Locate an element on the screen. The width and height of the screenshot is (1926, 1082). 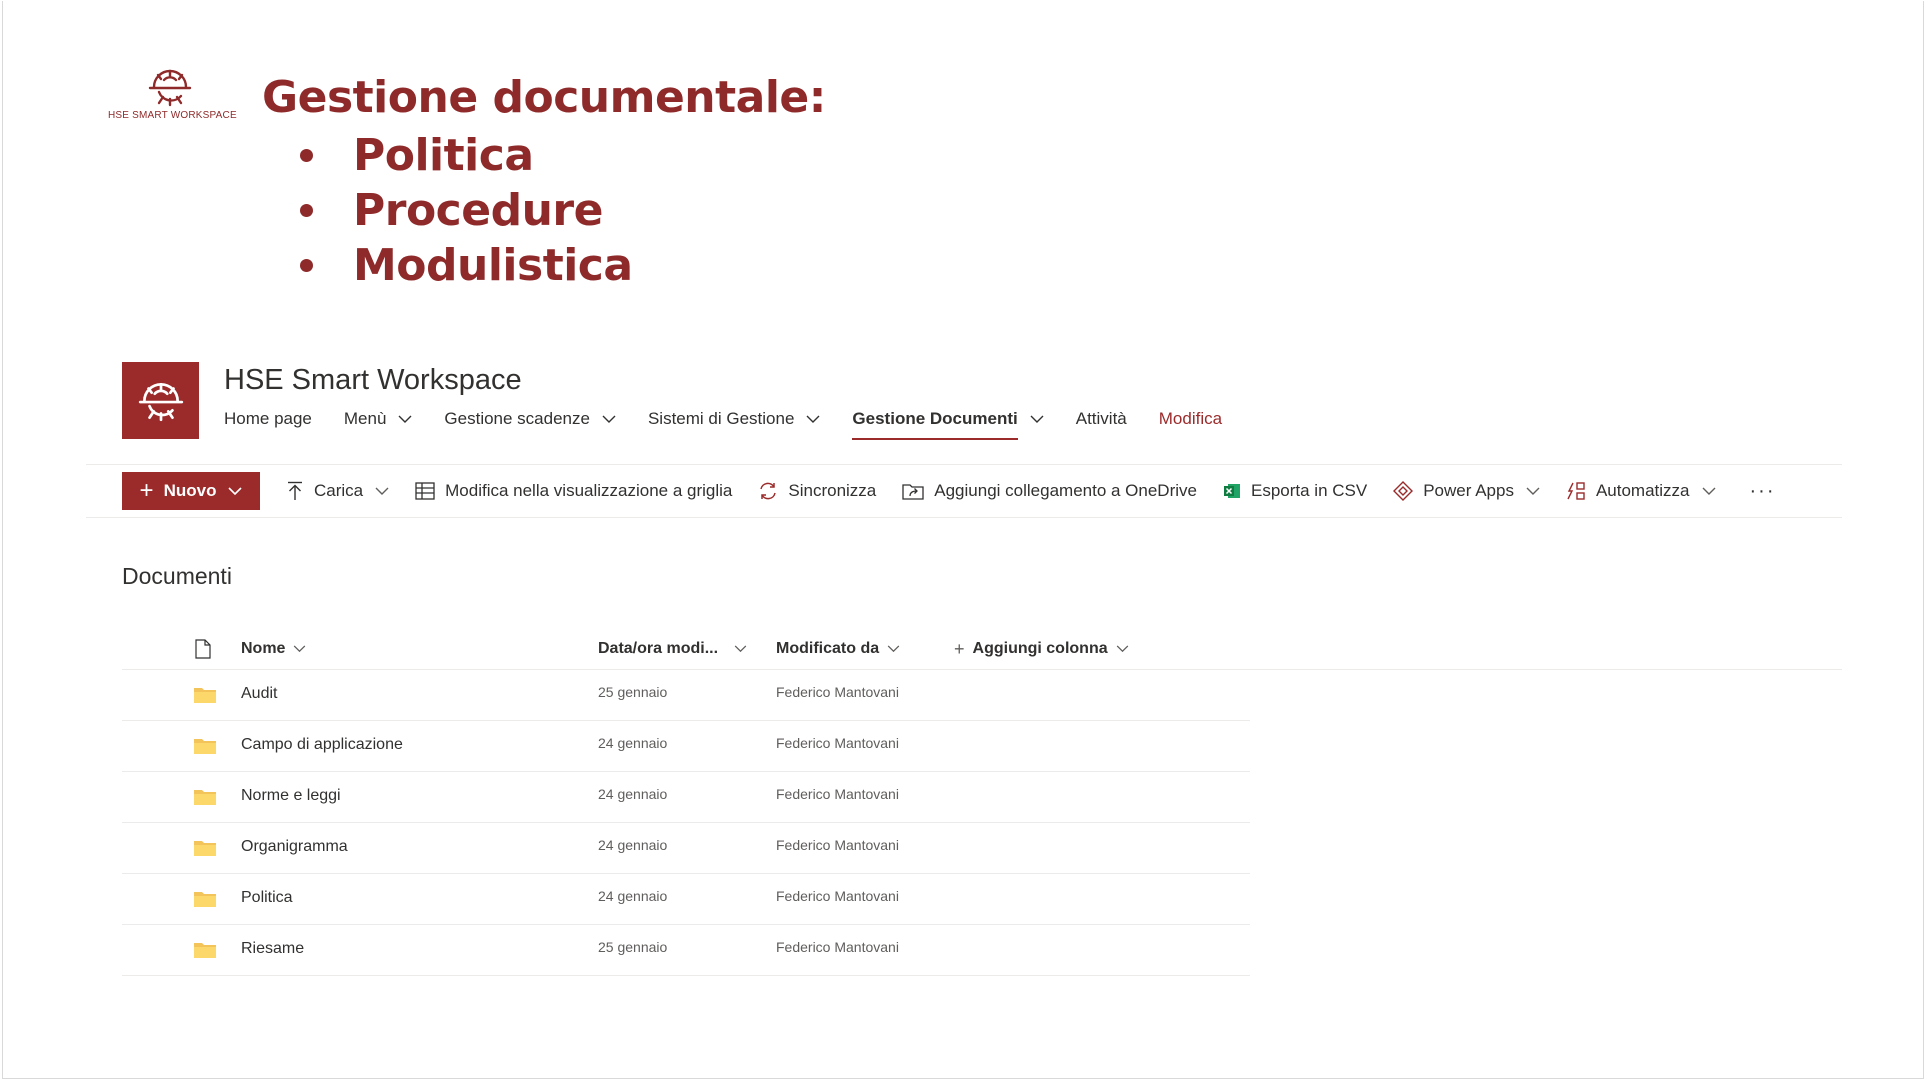
automate-button: Automatizza is located at coordinates (1641, 491).